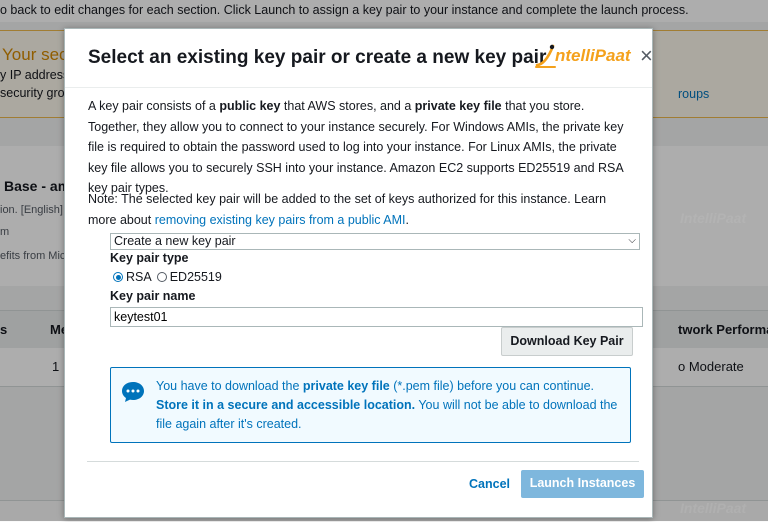  What do you see at coordinates (567, 341) in the screenshot?
I see `download-key-pair-button: Download Key Pair` at bounding box center [567, 341].